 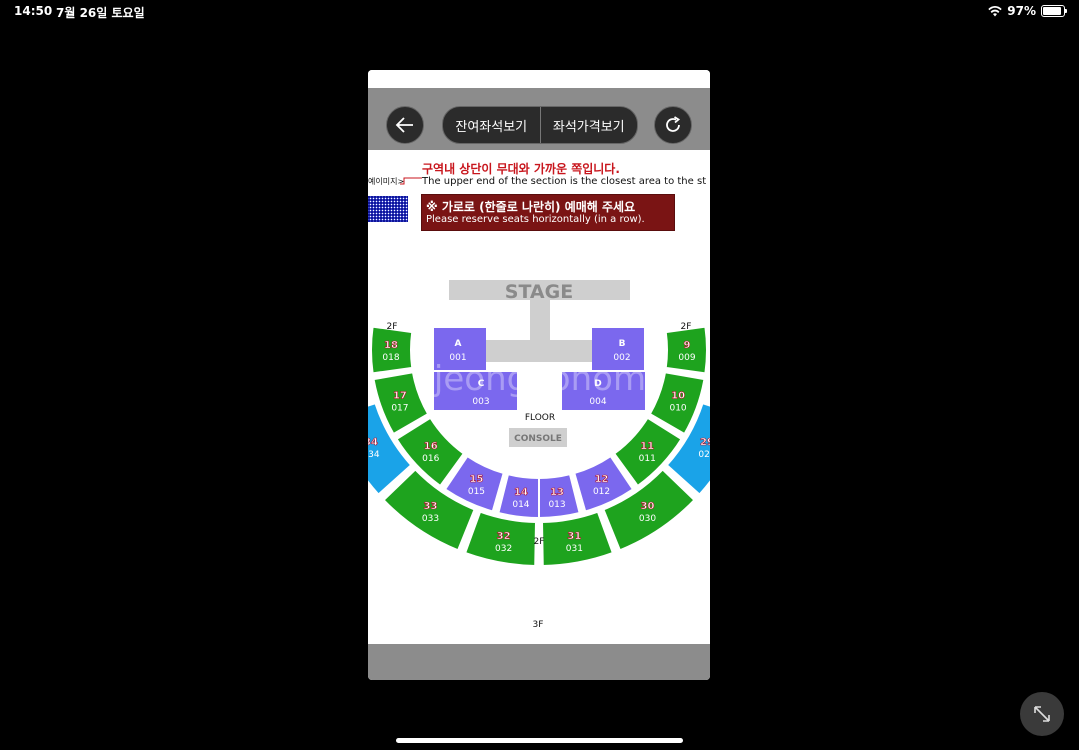 What do you see at coordinates (521, 492) in the screenshot?
I see `section-number: 14` at bounding box center [521, 492].